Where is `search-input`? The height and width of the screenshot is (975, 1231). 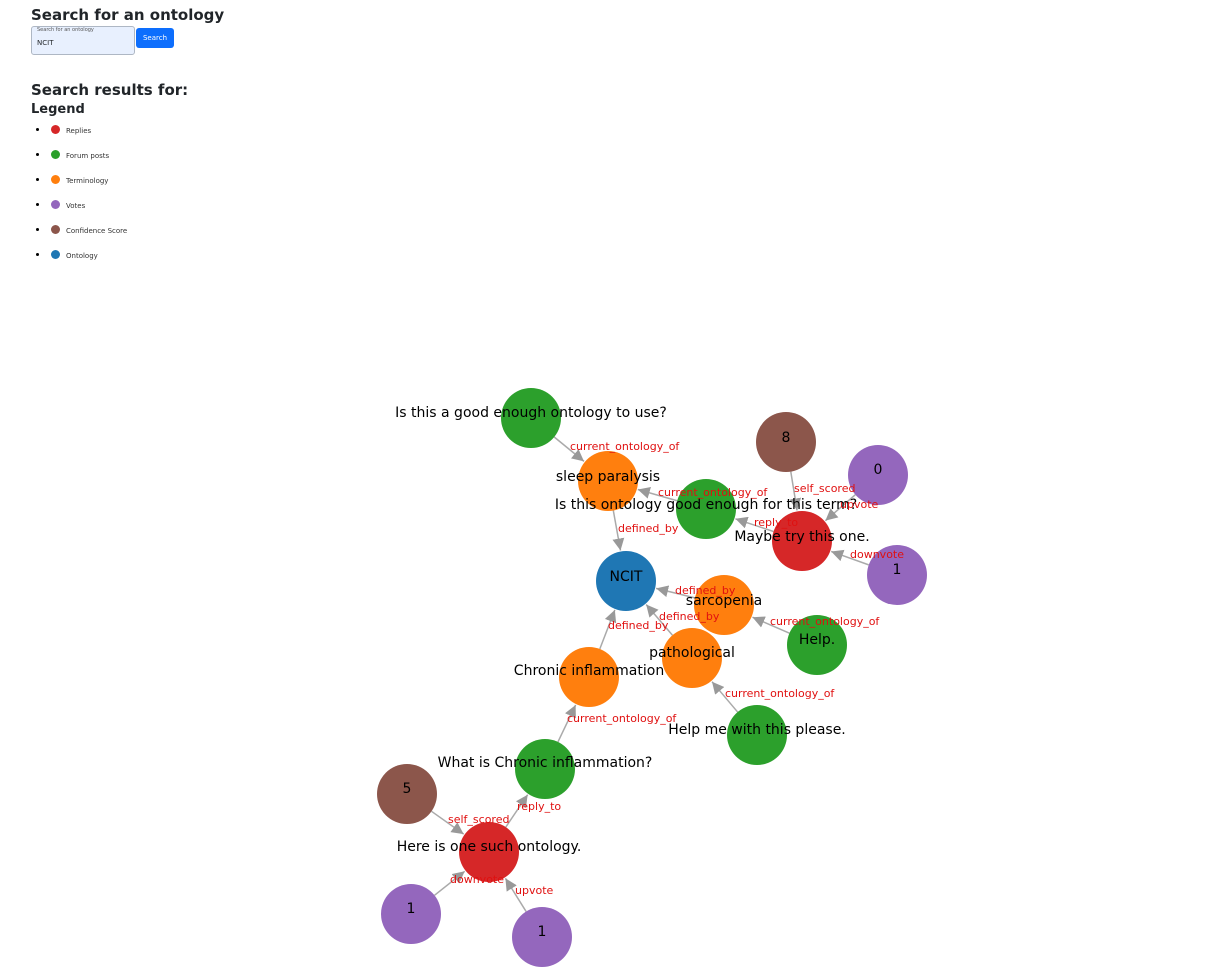 search-input is located at coordinates (83, 43).